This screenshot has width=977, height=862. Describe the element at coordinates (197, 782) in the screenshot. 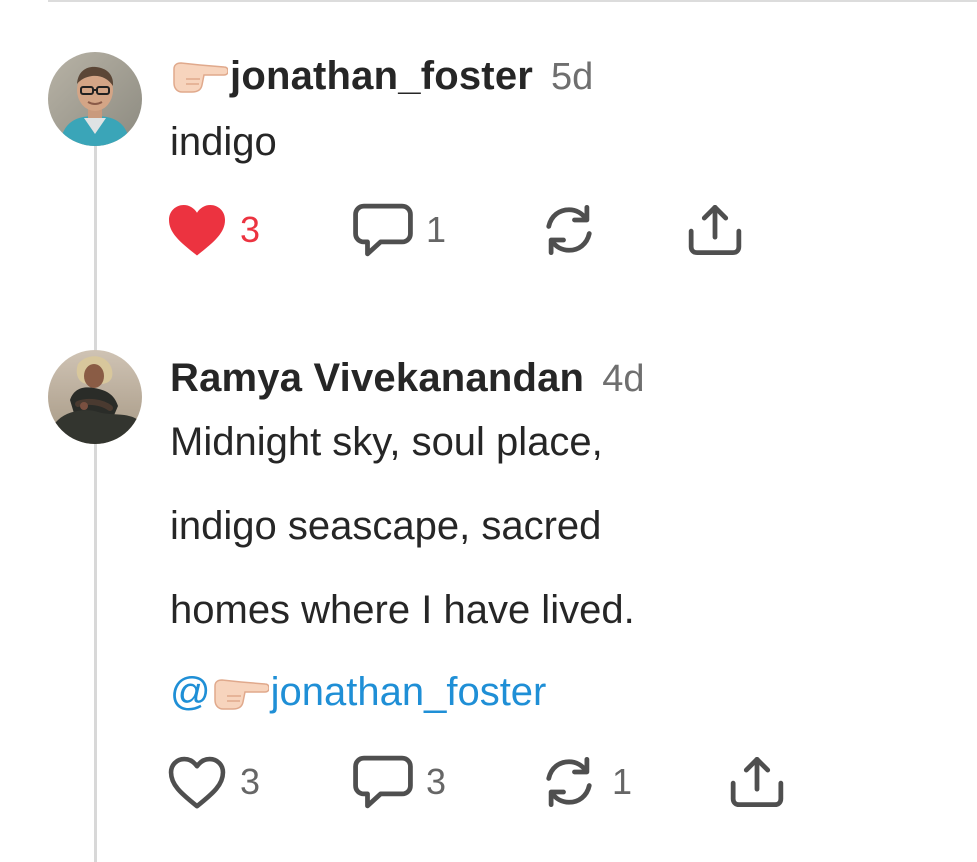

I see `heart-outline-icon` at that location.